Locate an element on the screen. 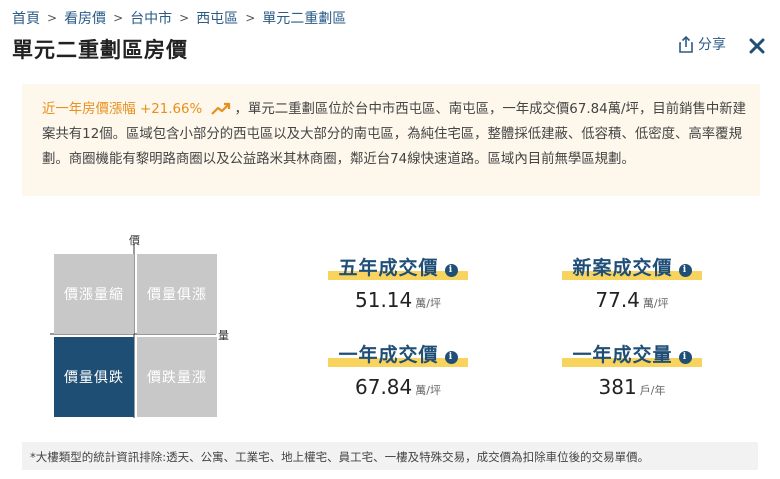 This screenshot has width=780, height=479. quadrant-bottom-left-active: 價量俱跌 is located at coordinates (94, 377).